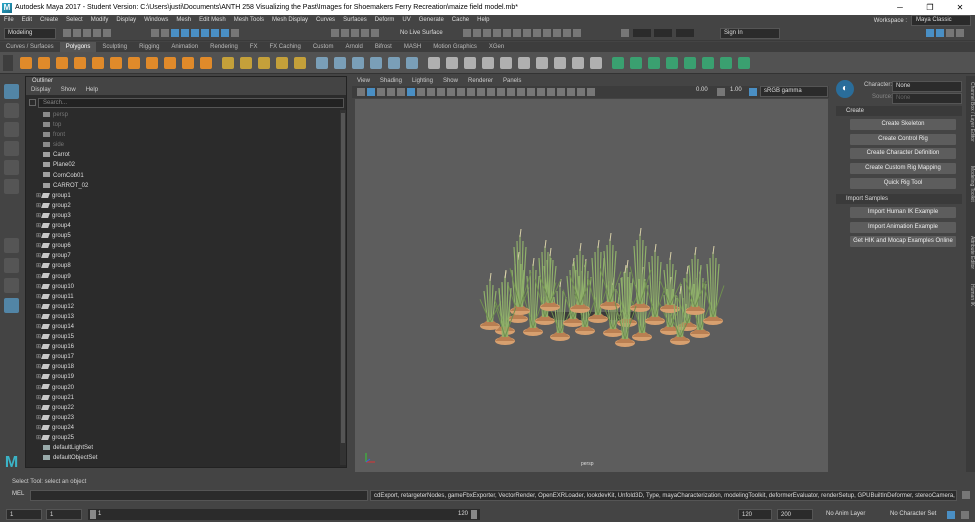 The width and height of the screenshot is (975, 522). I want to click on select-by-hierarchy-icon, so click(155, 33).